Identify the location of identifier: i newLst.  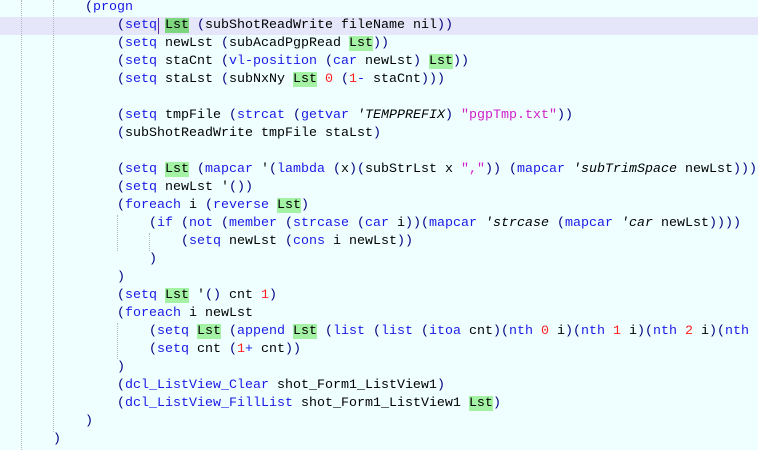
(217, 313).